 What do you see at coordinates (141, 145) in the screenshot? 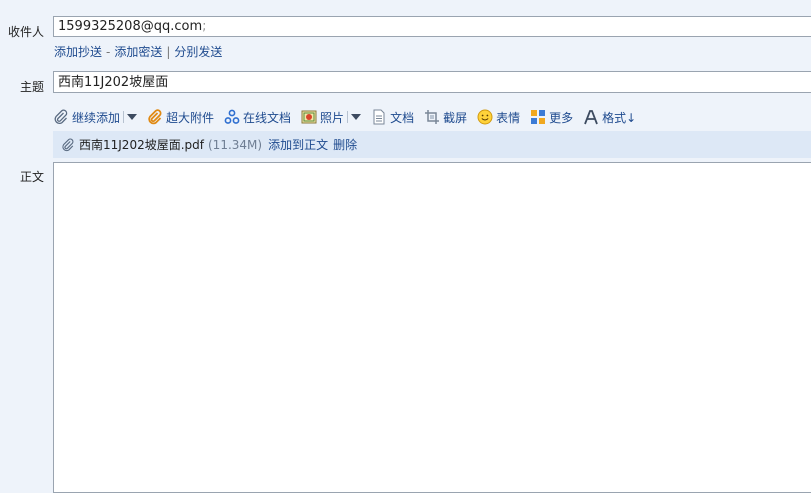
I see `attachment-filename: 西南11J202坡屋面.pdf` at bounding box center [141, 145].